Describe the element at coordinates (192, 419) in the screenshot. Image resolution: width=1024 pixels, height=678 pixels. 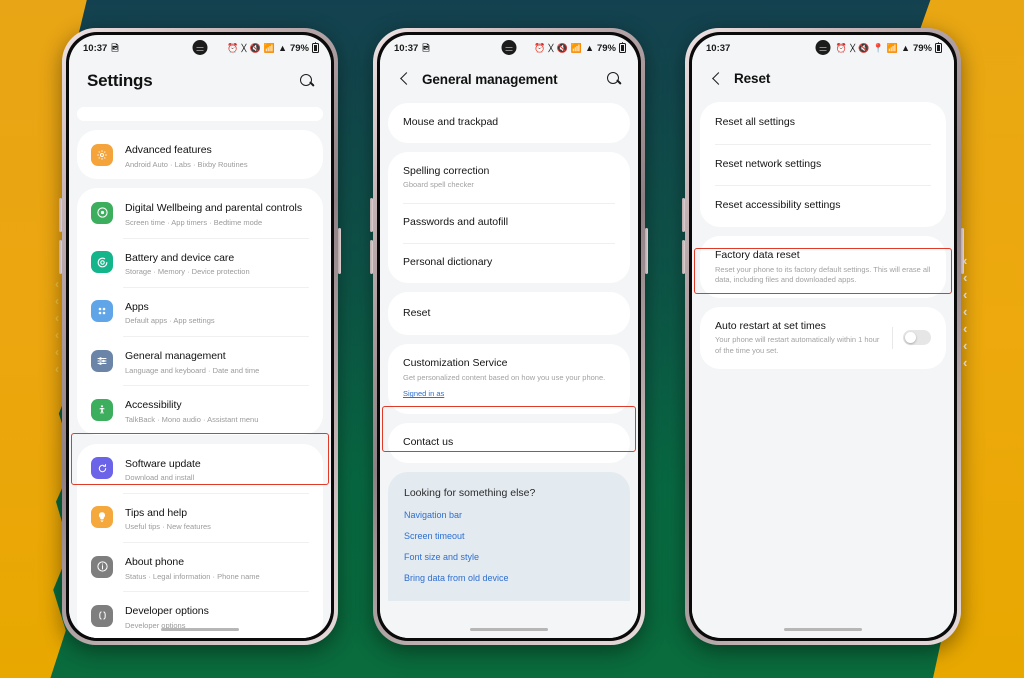
I see `item-subtitle: TalkBack · Mono audio · Assistant menu` at that location.